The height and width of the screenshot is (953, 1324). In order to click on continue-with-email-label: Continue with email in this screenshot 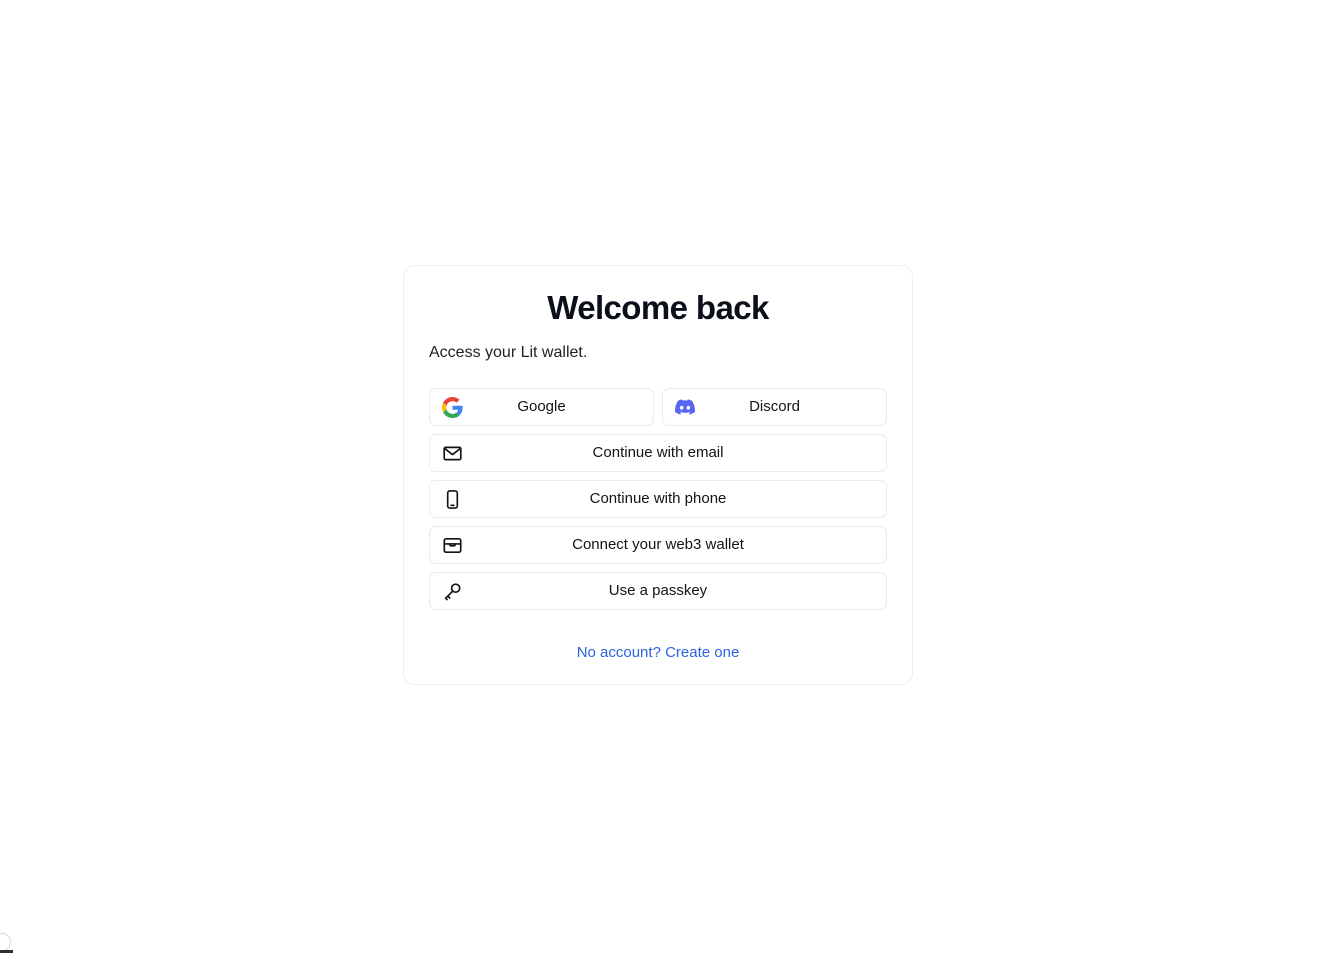, I will do `click(658, 452)`.